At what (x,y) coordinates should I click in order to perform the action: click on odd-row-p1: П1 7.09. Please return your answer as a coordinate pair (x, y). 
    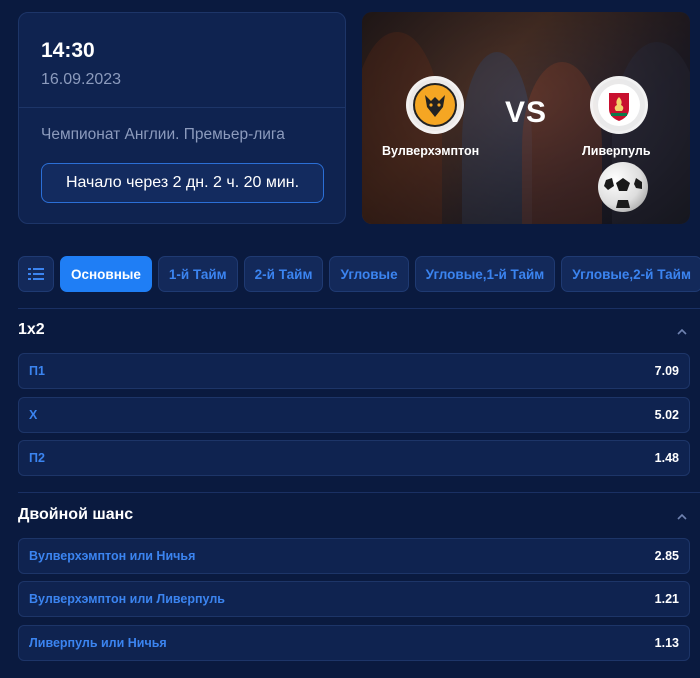
    Looking at the image, I should click on (354, 371).